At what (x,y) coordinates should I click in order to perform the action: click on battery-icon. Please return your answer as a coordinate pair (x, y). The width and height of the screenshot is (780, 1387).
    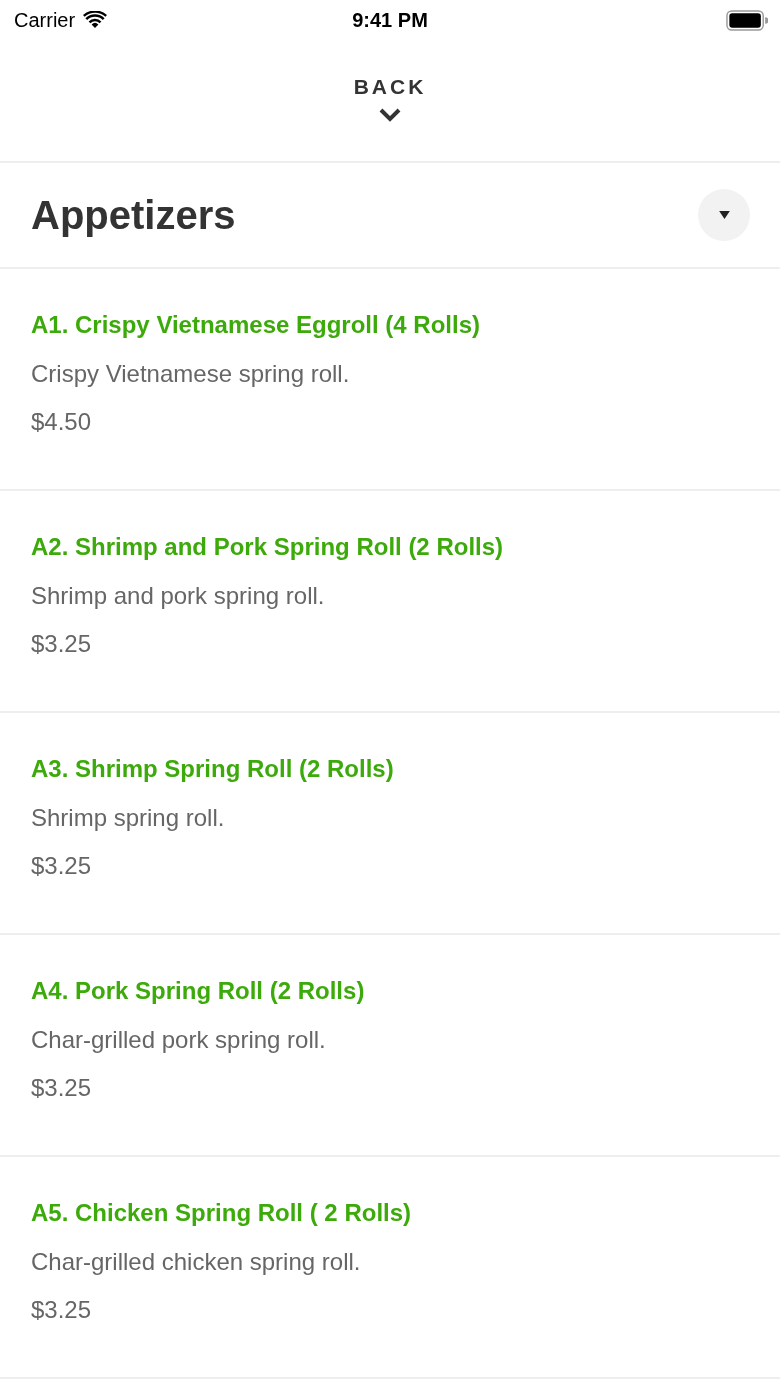
    Looking at the image, I should click on (747, 20).